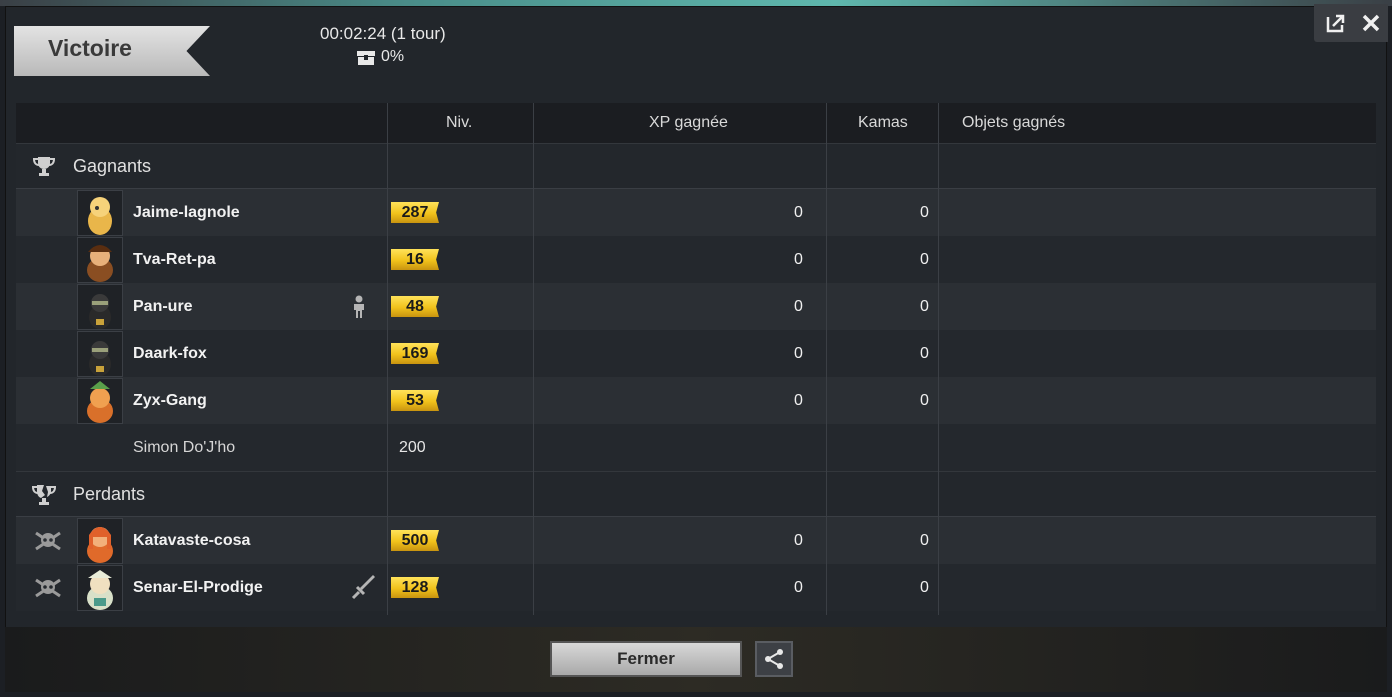 This screenshot has height=697, width=1392. What do you see at coordinates (1351, 23) in the screenshot?
I see `window-controls` at bounding box center [1351, 23].